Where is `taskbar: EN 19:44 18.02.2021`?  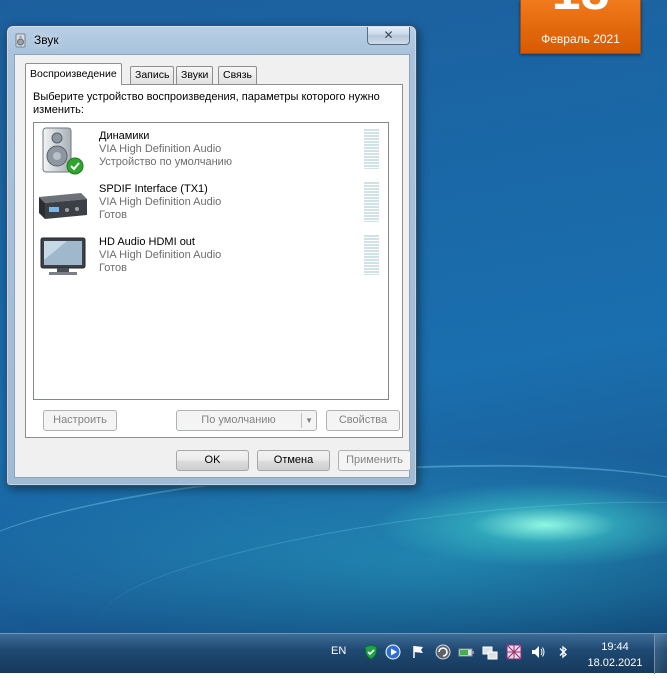
taskbar: EN 19:44 18.02.2021 is located at coordinates (333, 653).